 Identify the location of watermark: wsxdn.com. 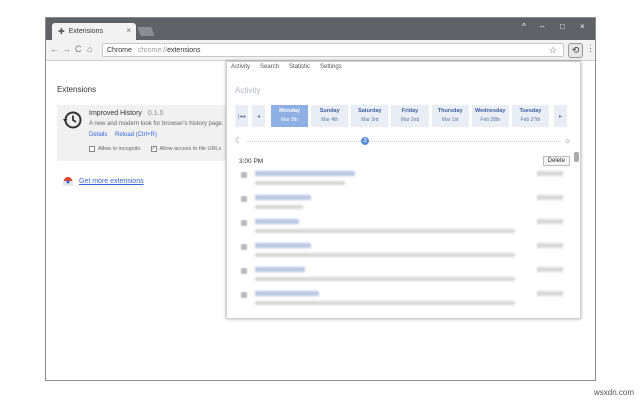
(613, 392).